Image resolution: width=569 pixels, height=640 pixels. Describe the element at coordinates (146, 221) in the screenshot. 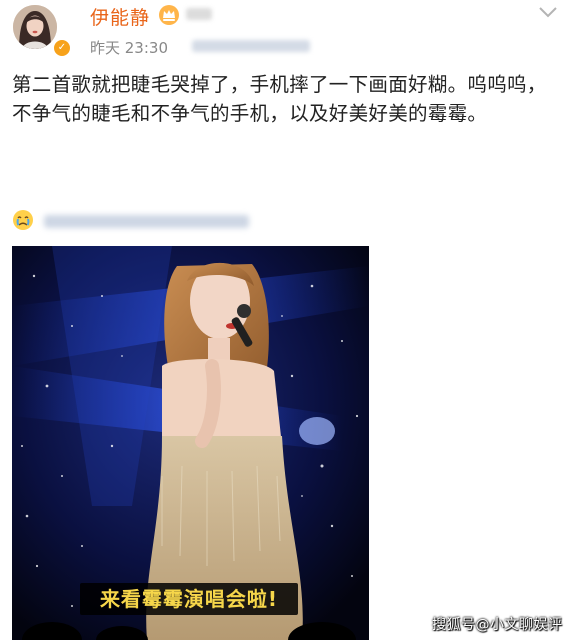

I see `blurred-link-text` at that location.